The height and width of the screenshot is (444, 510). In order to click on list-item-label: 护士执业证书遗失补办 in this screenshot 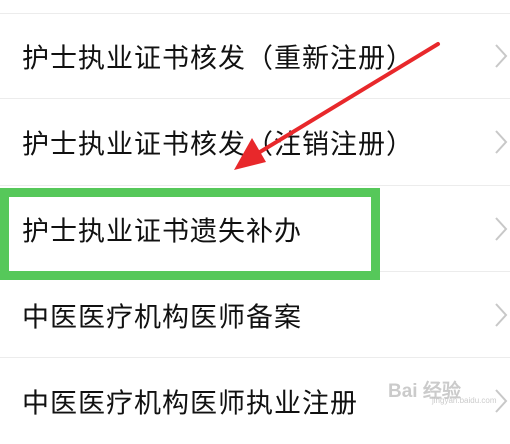, I will do `click(162, 231)`.